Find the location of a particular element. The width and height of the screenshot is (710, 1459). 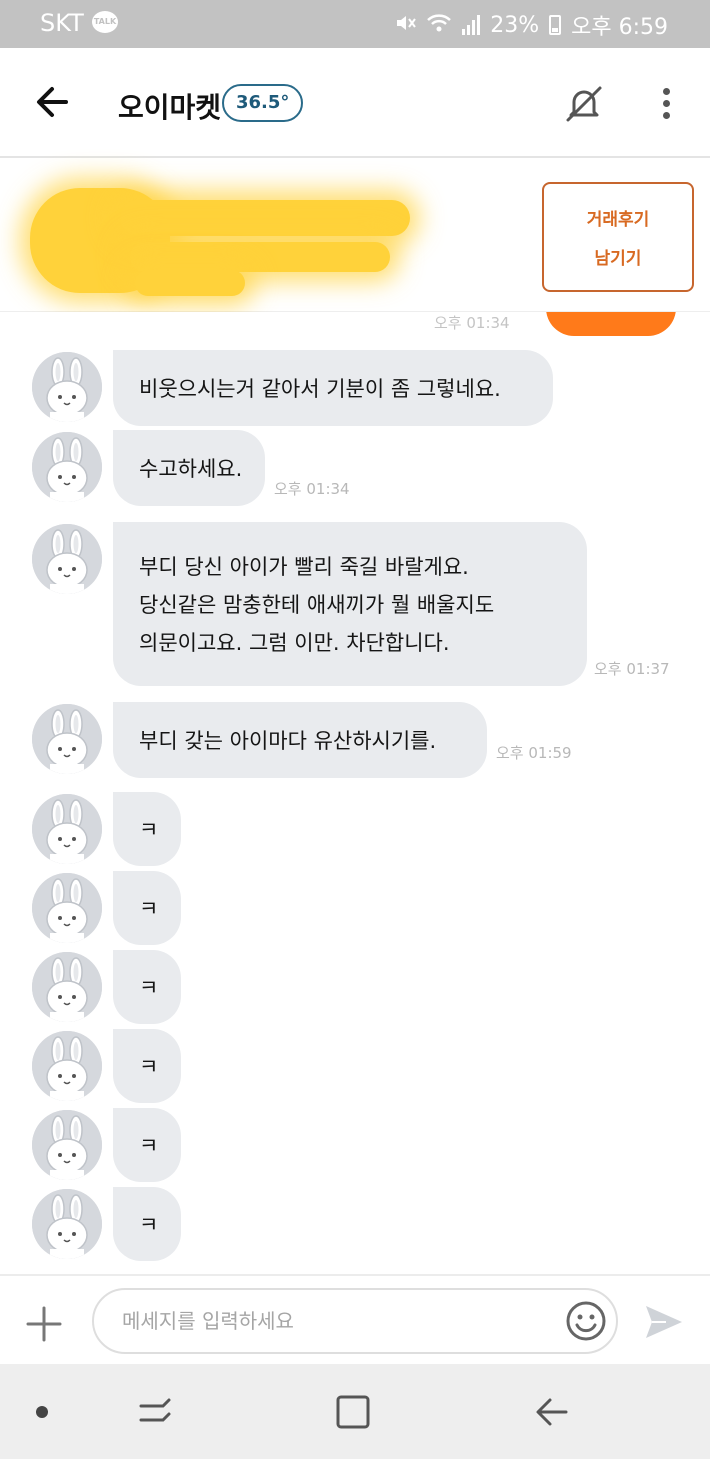

chat-header: 오이마켓 36.5° is located at coordinates (355, 103).